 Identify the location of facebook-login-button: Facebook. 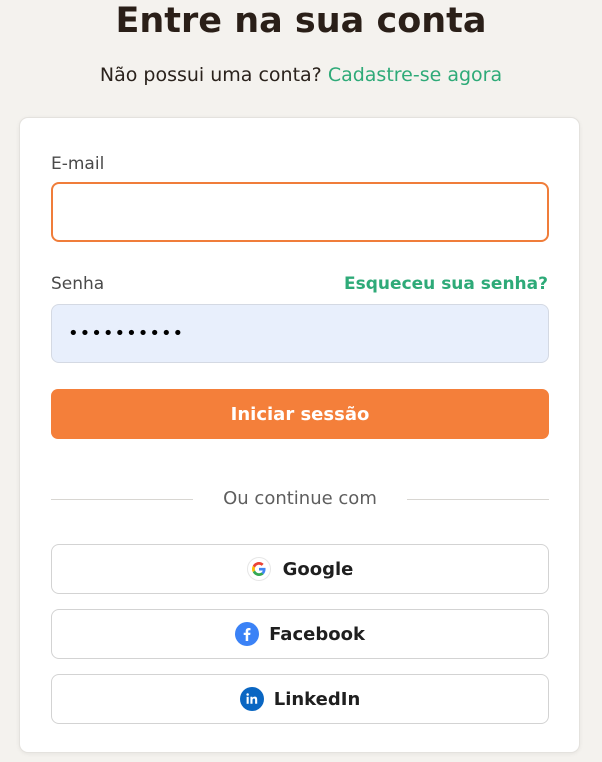
(300, 634).